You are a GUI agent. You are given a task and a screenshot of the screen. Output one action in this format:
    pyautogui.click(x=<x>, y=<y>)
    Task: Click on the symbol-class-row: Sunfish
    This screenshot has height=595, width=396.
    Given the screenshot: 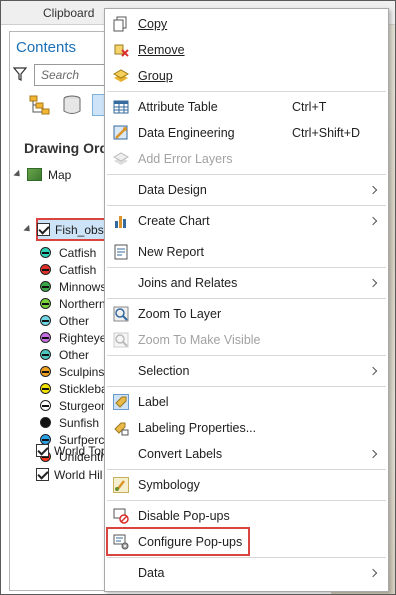 What is the action you would take?
    pyautogui.click(x=69, y=422)
    